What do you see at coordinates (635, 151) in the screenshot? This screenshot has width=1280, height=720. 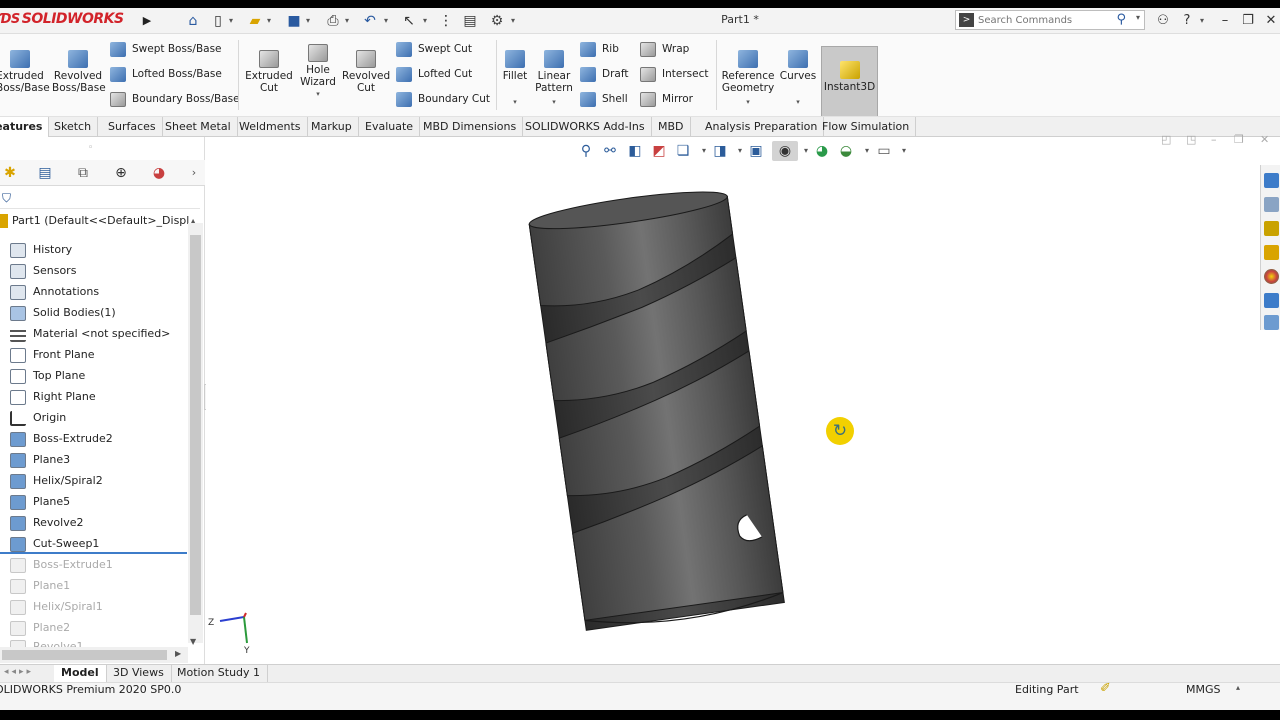 I see `previous-view-icon: ◧` at bounding box center [635, 151].